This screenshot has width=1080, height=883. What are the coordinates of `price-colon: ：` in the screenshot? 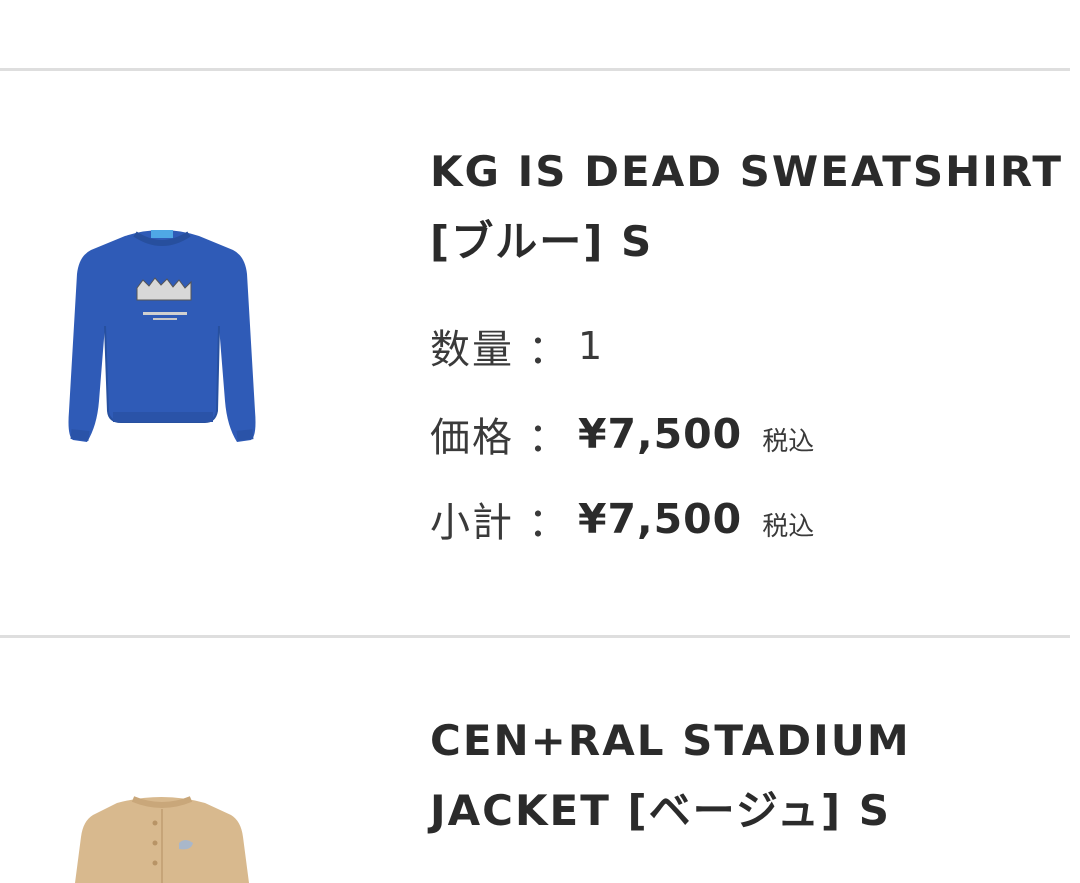 It's located at (548, 438).